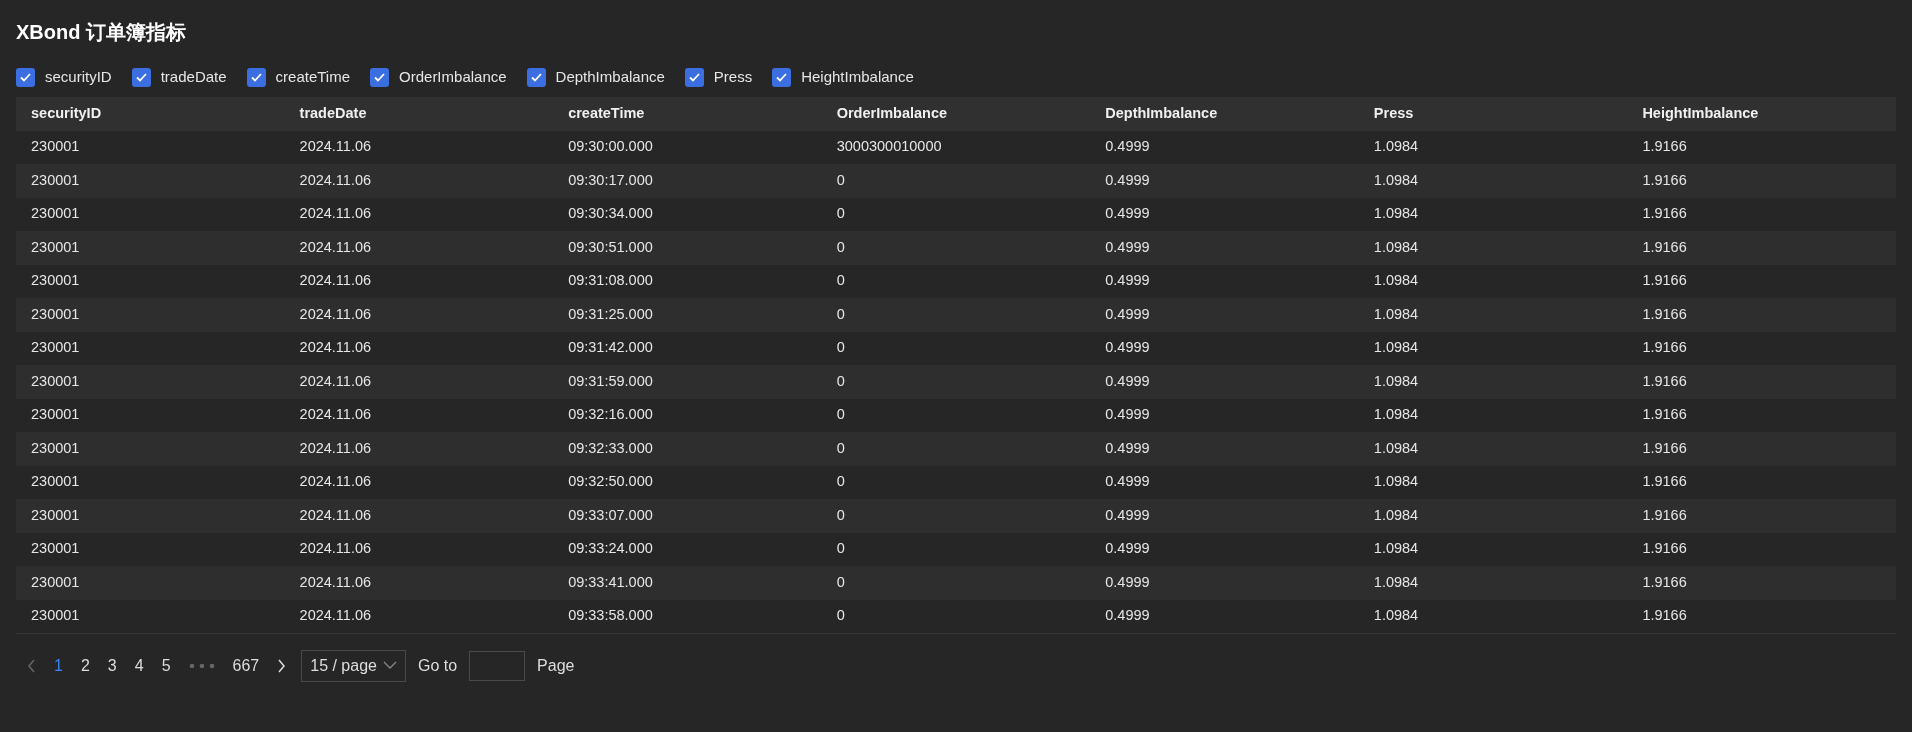  I want to click on table-cell: 09:32:50.000, so click(687, 482).